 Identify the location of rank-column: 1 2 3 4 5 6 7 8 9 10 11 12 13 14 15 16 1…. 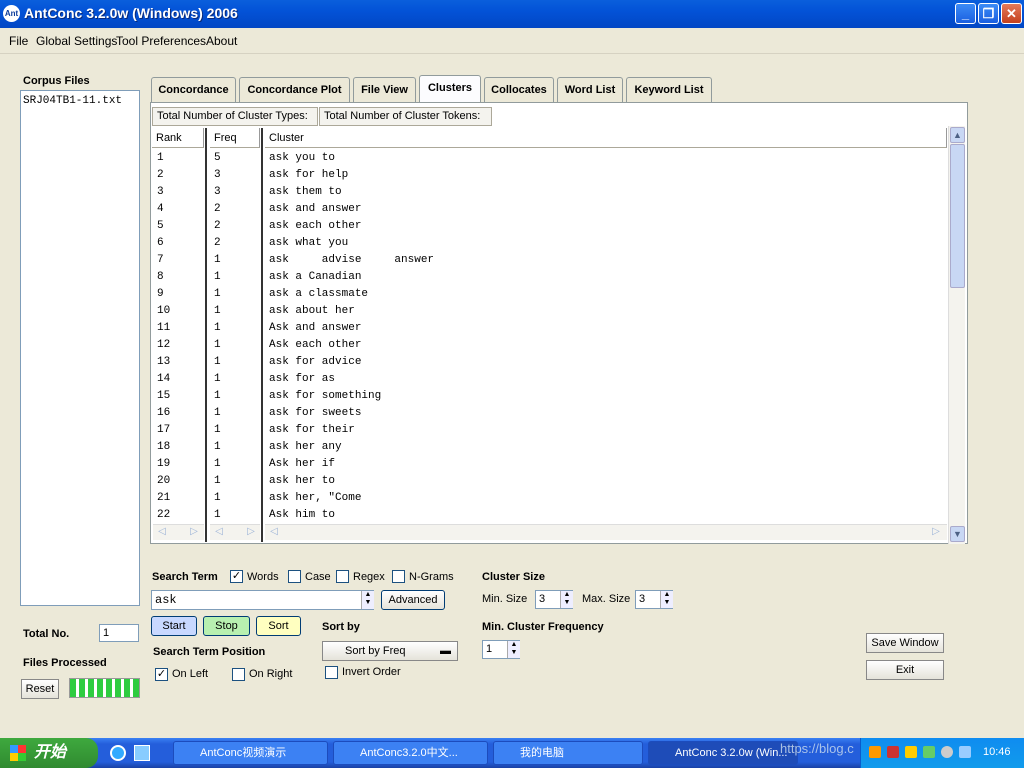
(178, 336).